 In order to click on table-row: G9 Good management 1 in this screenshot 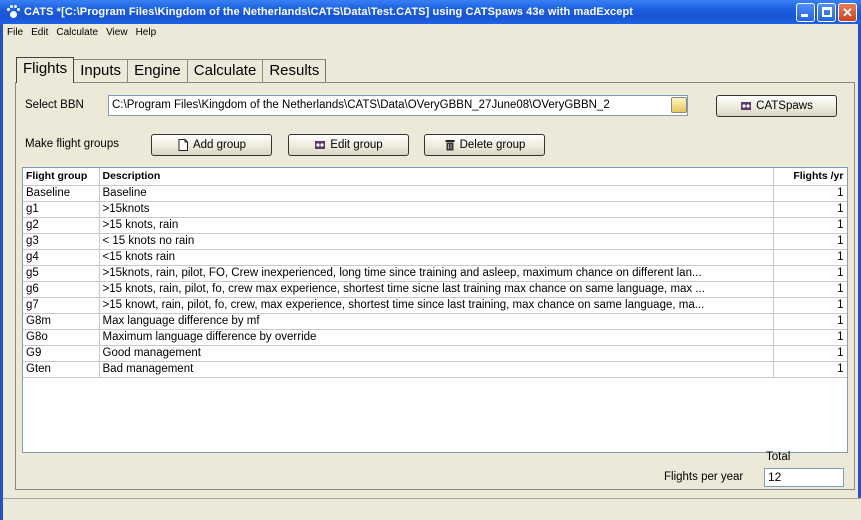, I will do `click(435, 353)`.